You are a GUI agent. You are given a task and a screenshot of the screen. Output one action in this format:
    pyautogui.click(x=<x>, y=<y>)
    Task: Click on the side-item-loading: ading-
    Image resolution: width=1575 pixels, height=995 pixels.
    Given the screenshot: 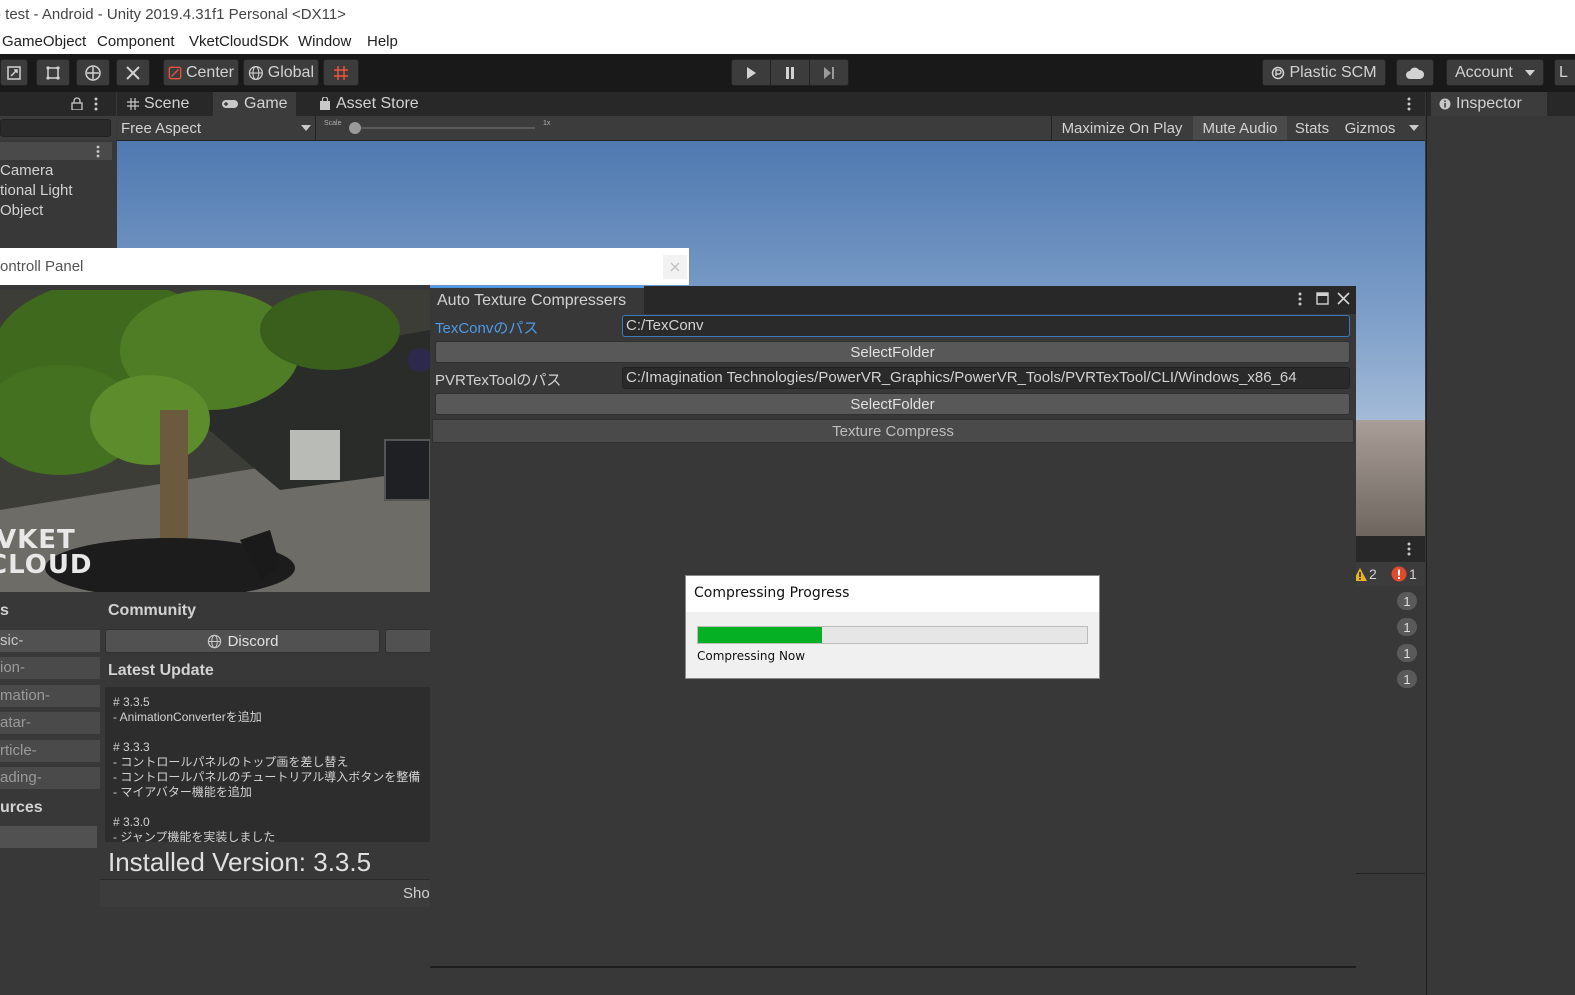 What is the action you would take?
    pyautogui.click(x=50, y=778)
    